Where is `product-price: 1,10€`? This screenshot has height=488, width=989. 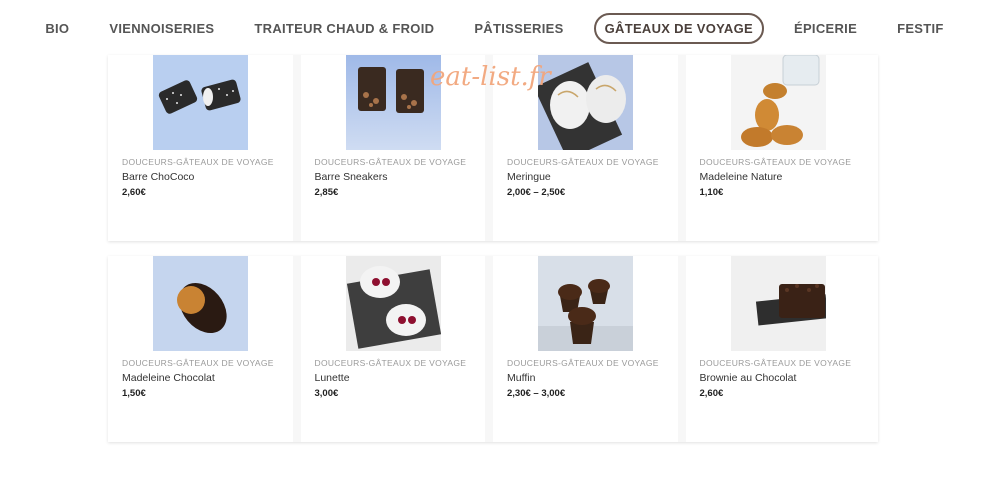
product-price: 1,10€ is located at coordinates (711, 192).